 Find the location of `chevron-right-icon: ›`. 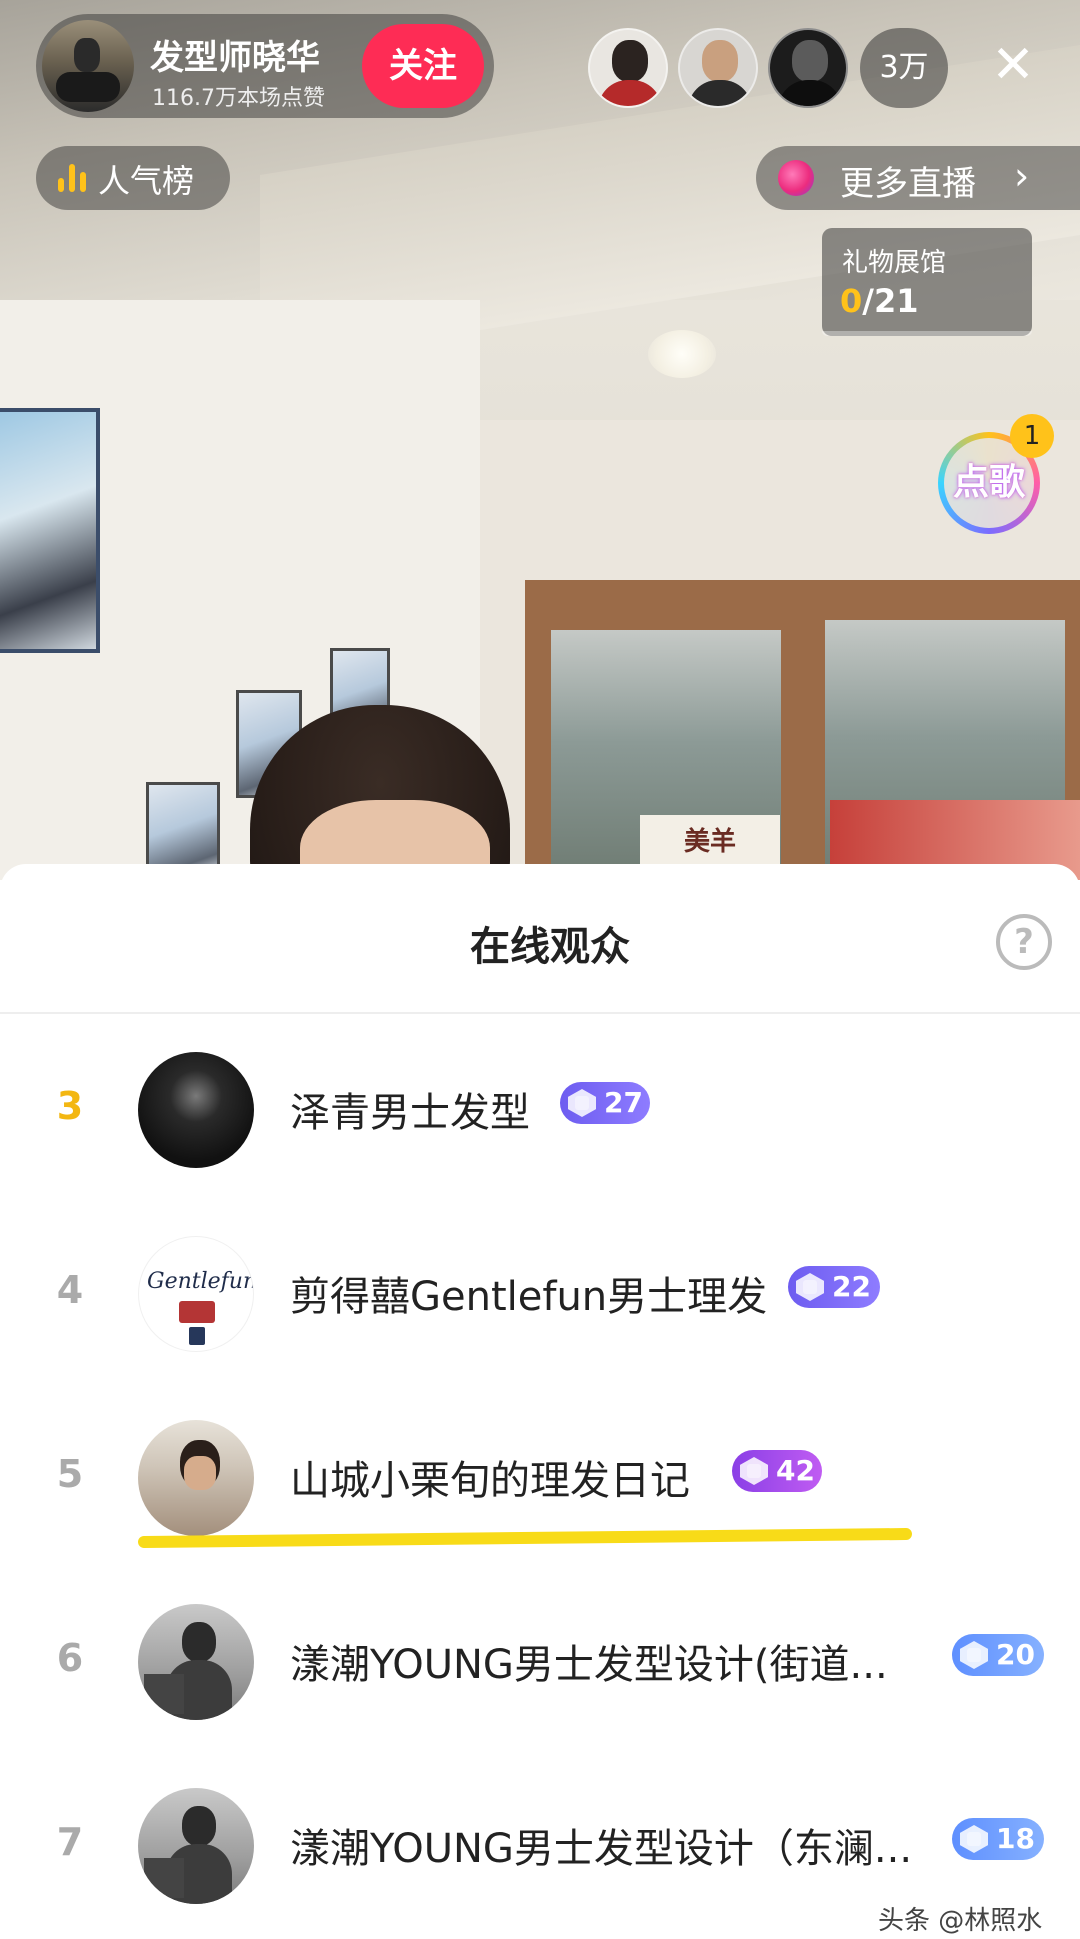

chevron-right-icon: › is located at coordinates (1022, 176).